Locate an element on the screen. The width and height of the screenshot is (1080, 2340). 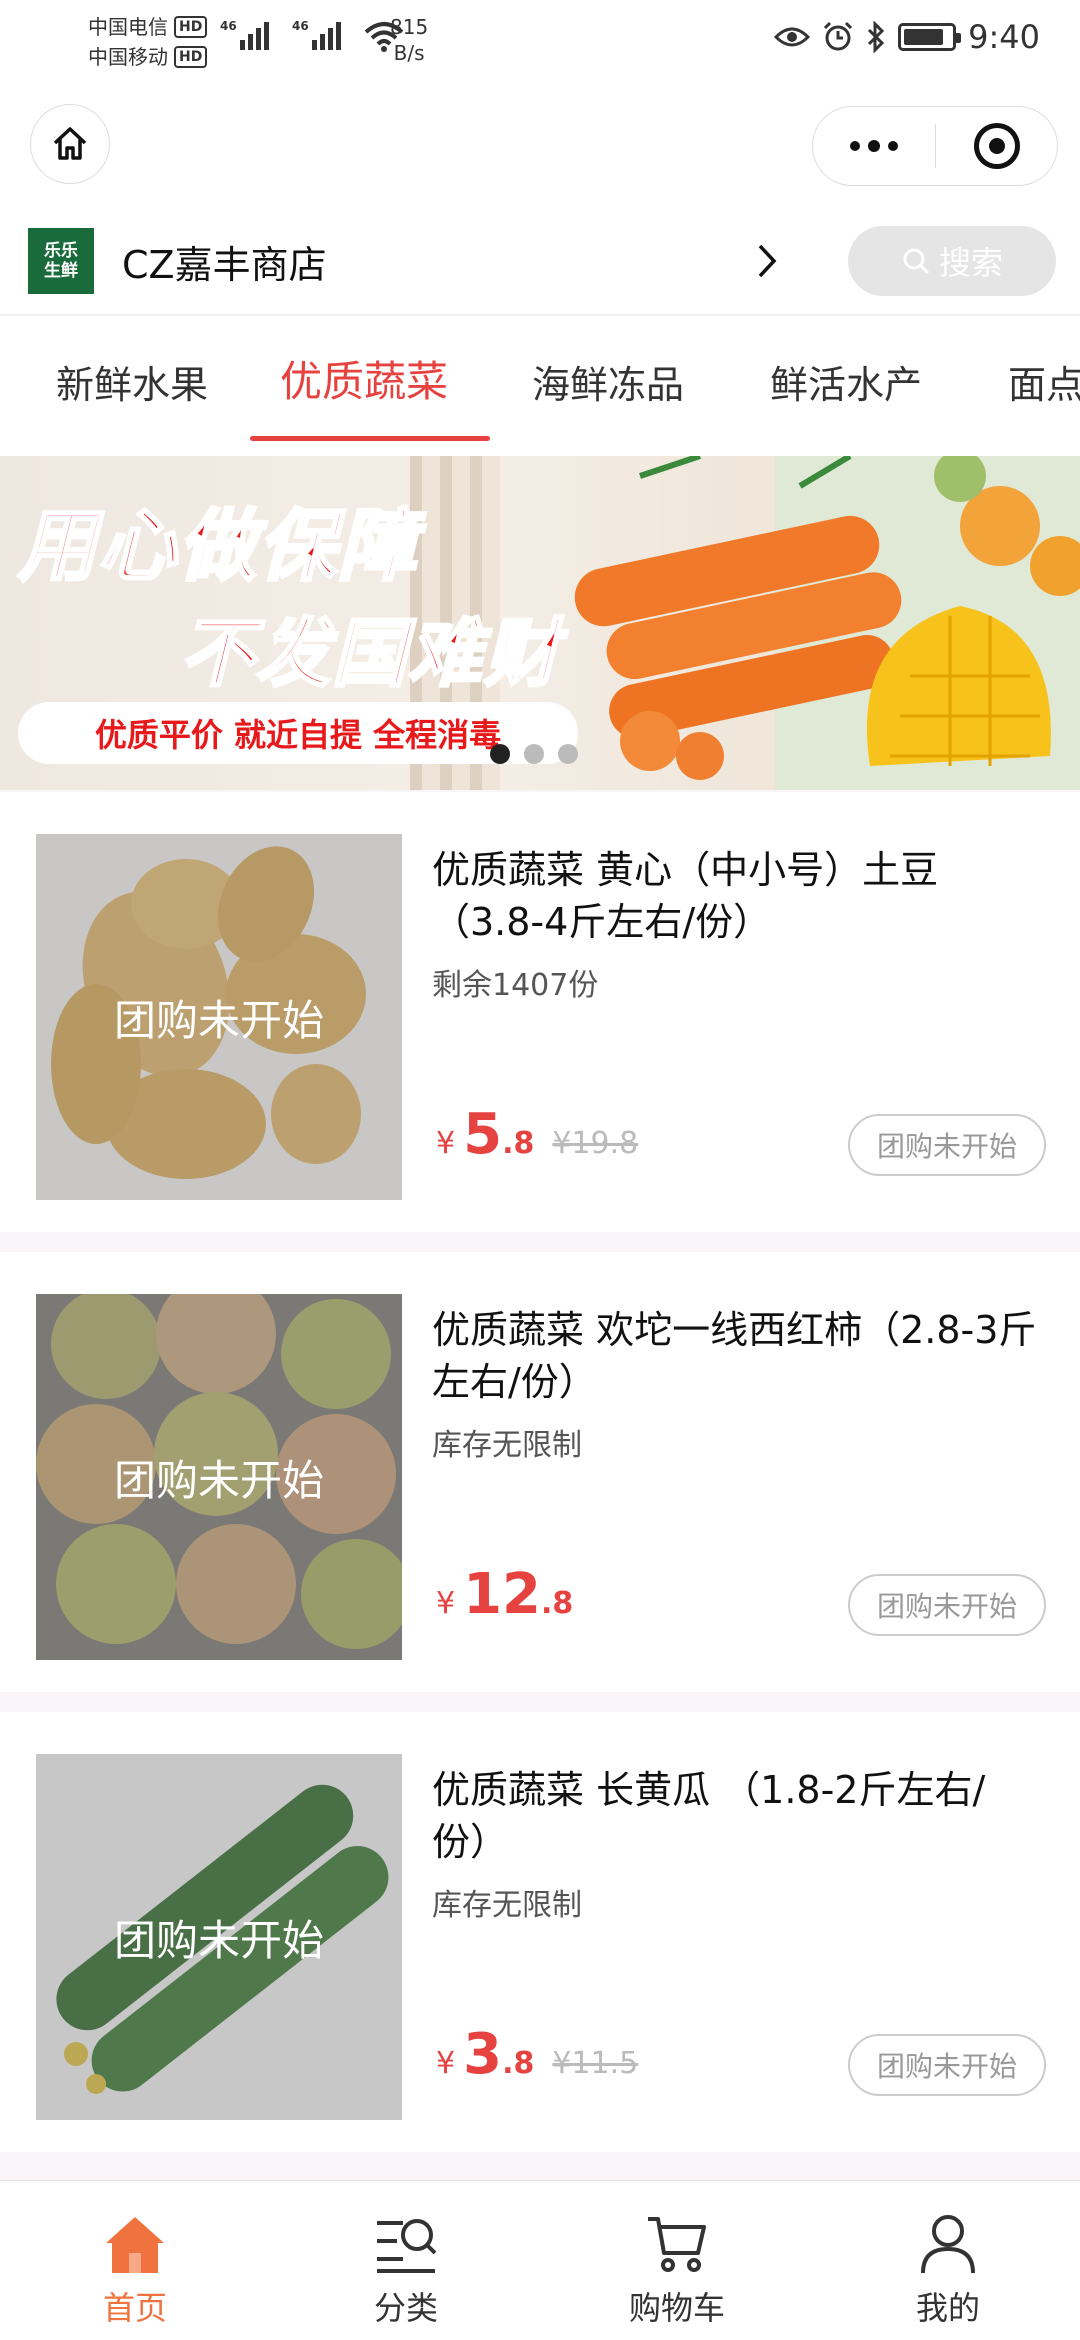
tab-live-aquatic: 鲜活水产 is located at coordinates (846, 381).